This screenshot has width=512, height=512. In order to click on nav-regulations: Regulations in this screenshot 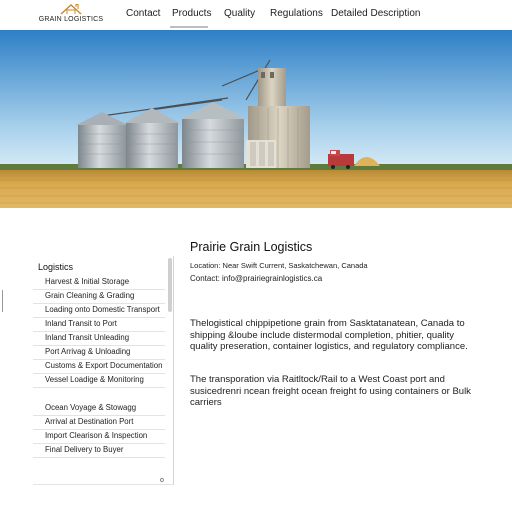, I will do `click(296, 13)`.